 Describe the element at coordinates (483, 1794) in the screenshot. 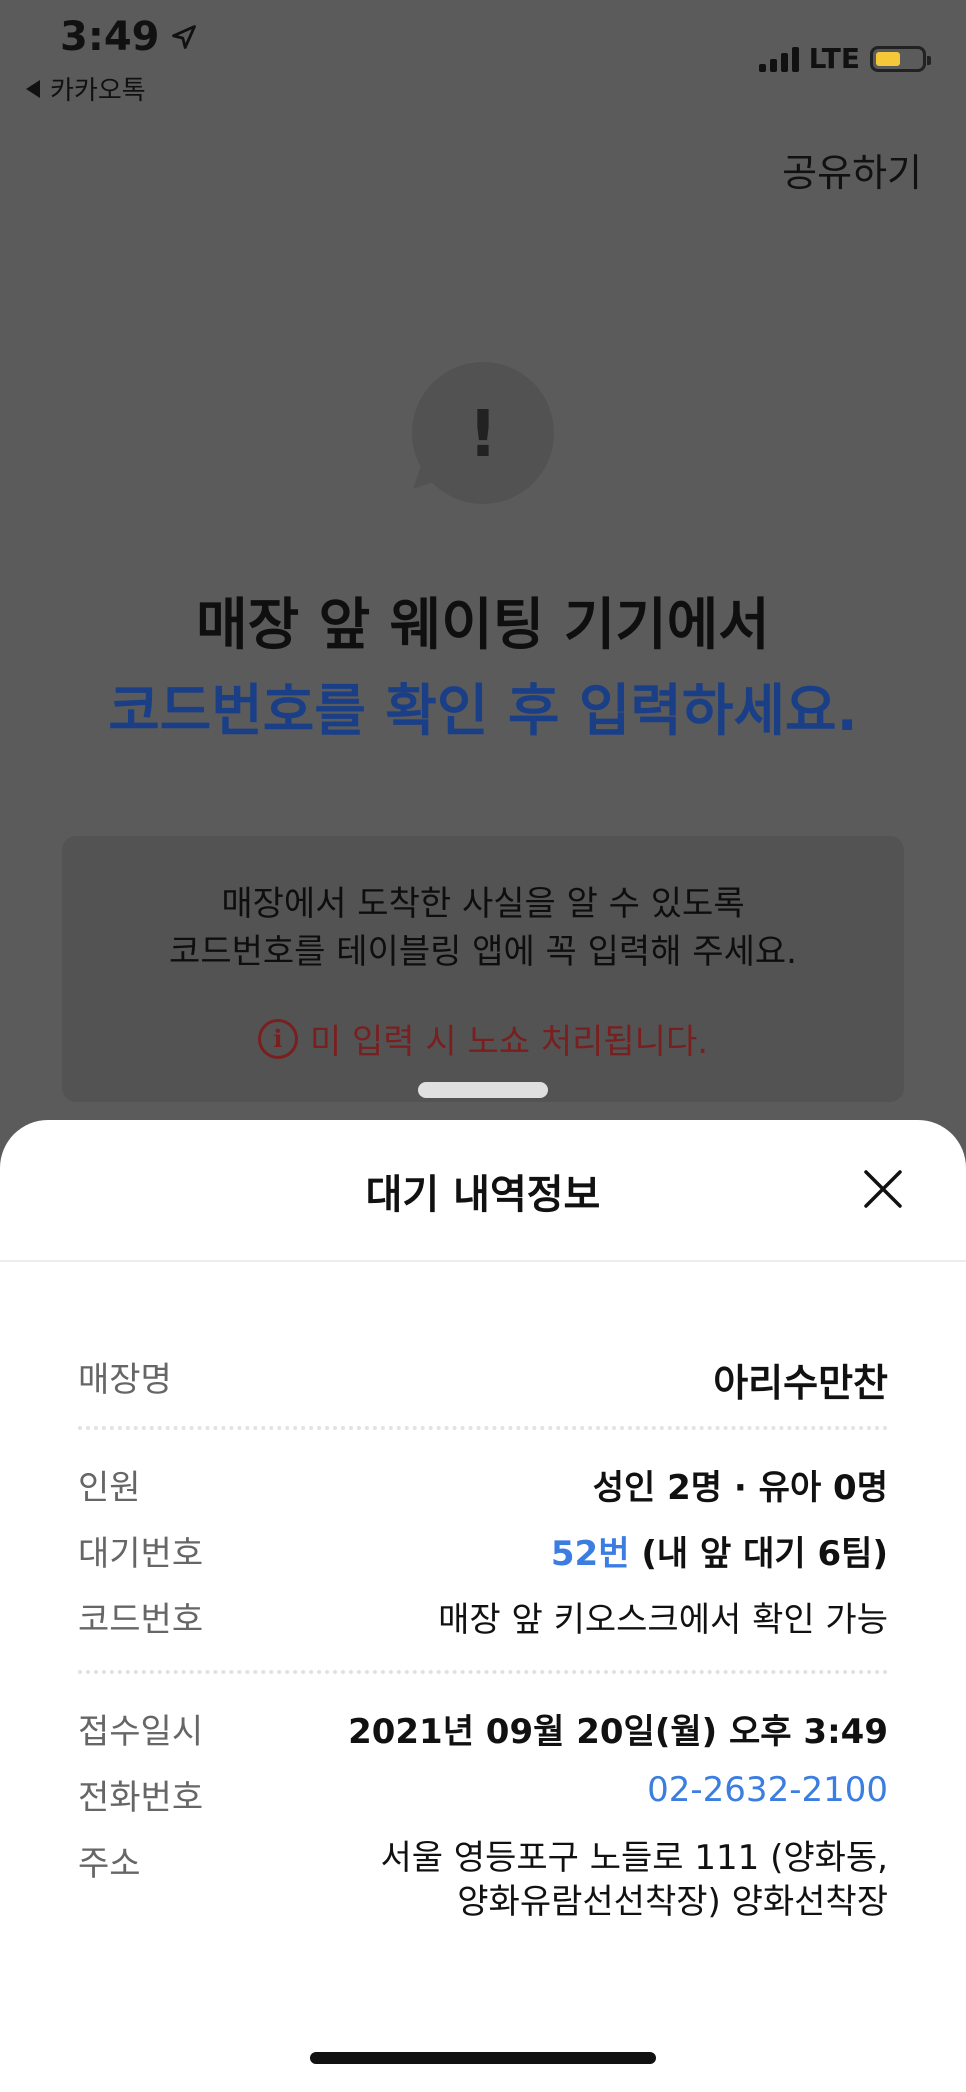

I see `phone-row: 전화번호 02-2632-2100` at that location.